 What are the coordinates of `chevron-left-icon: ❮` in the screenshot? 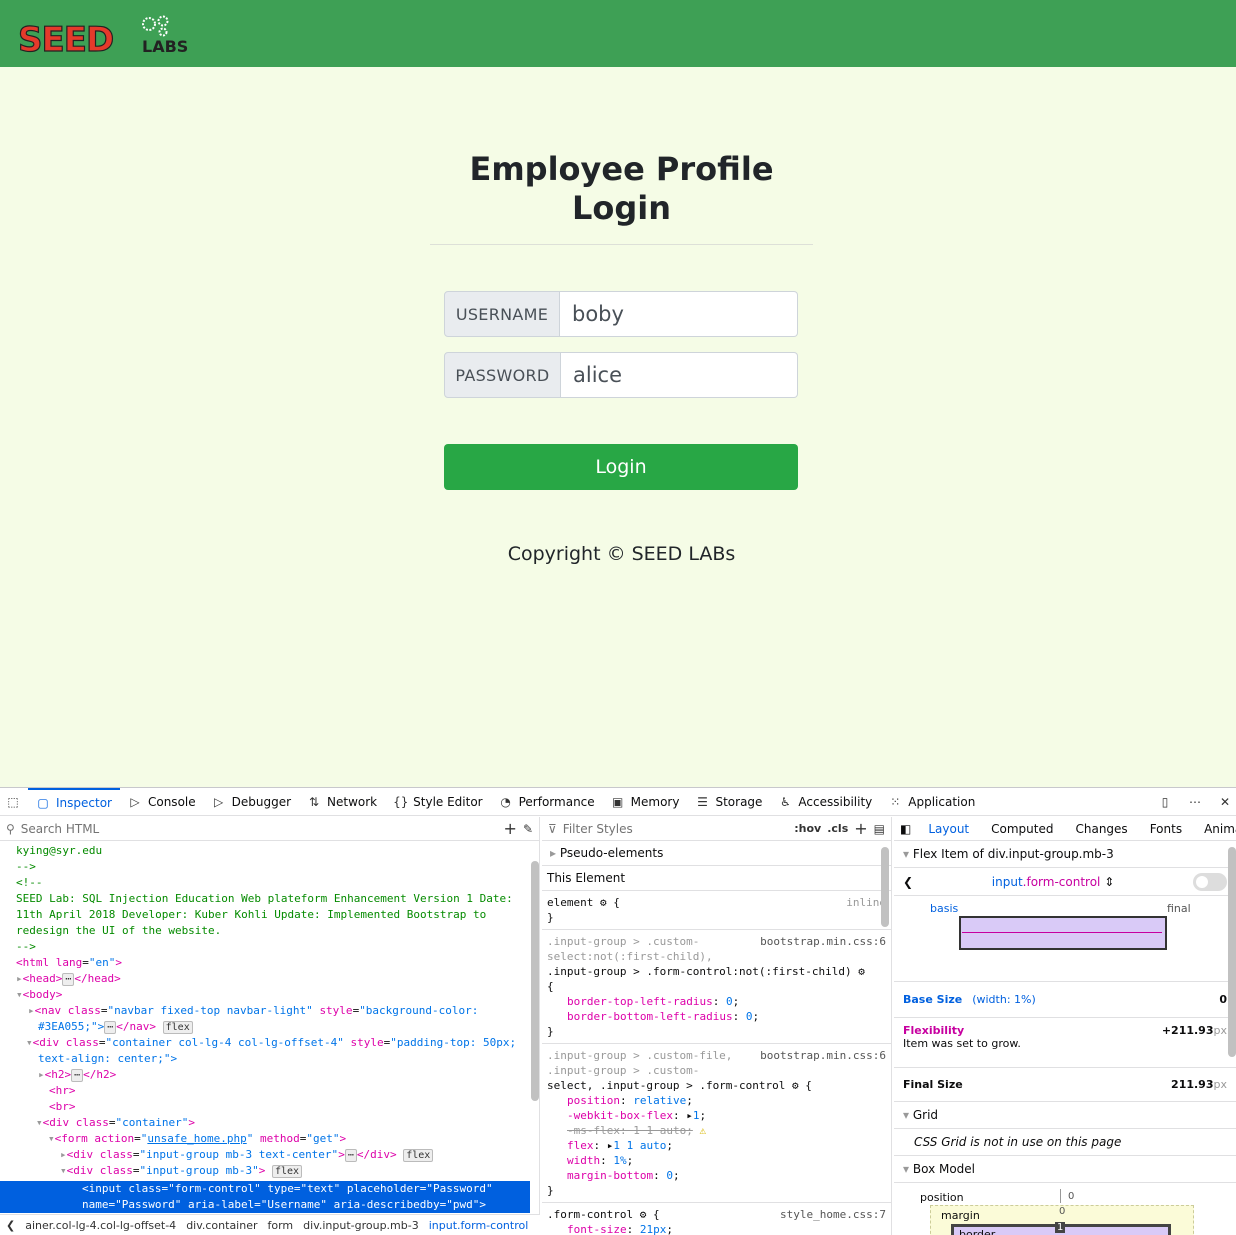 It's located at (10, 1225).